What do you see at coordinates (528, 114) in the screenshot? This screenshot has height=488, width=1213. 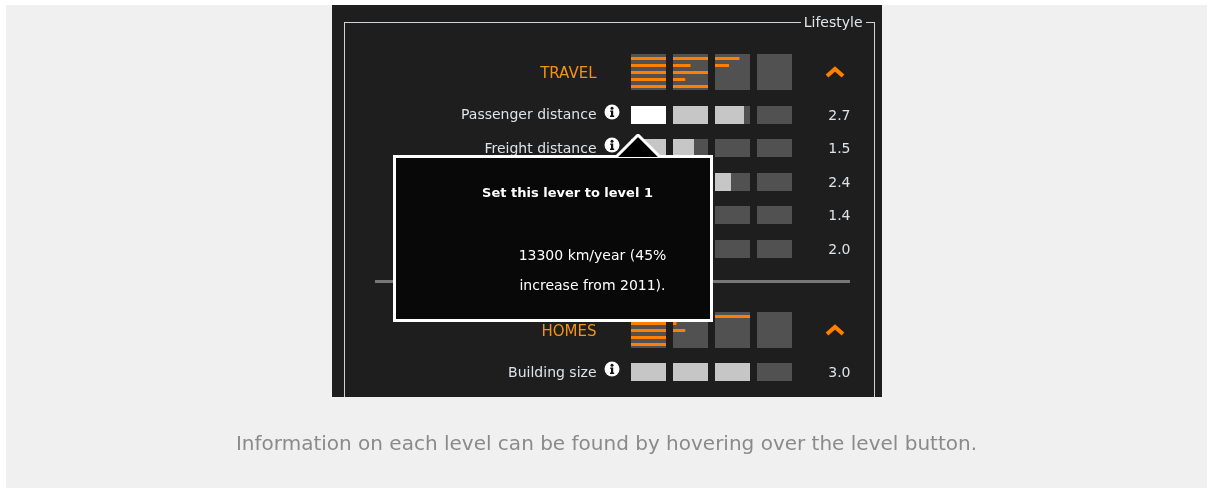 I see `lever-label: Passenger distance` at bounding box center [528, 114].